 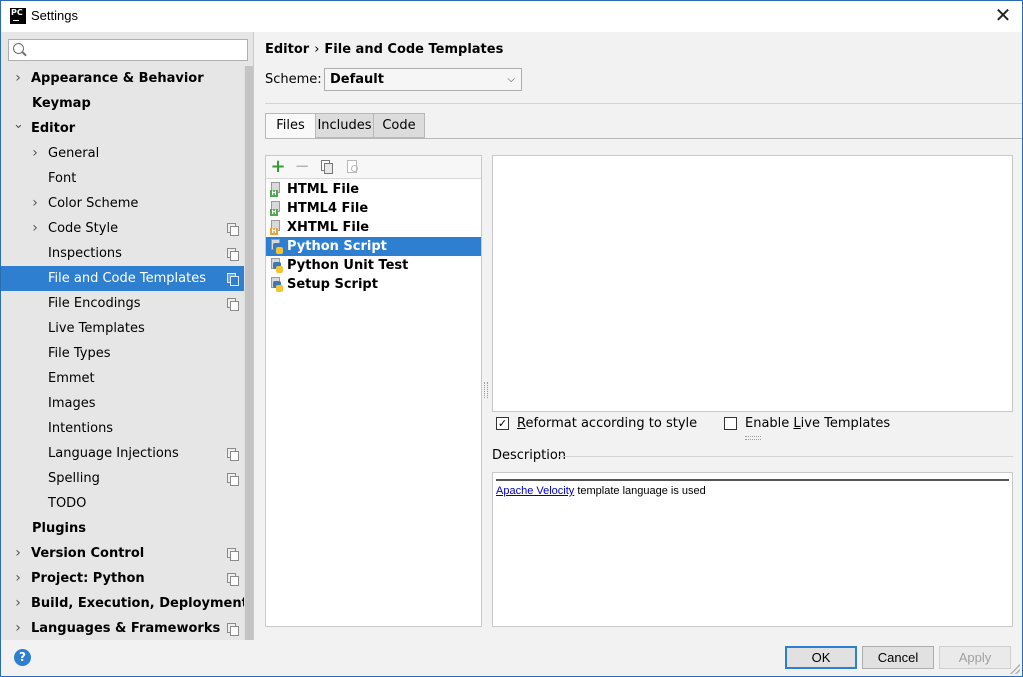 I want to click on tab-includes: Includes, so click(x=344, y=125).